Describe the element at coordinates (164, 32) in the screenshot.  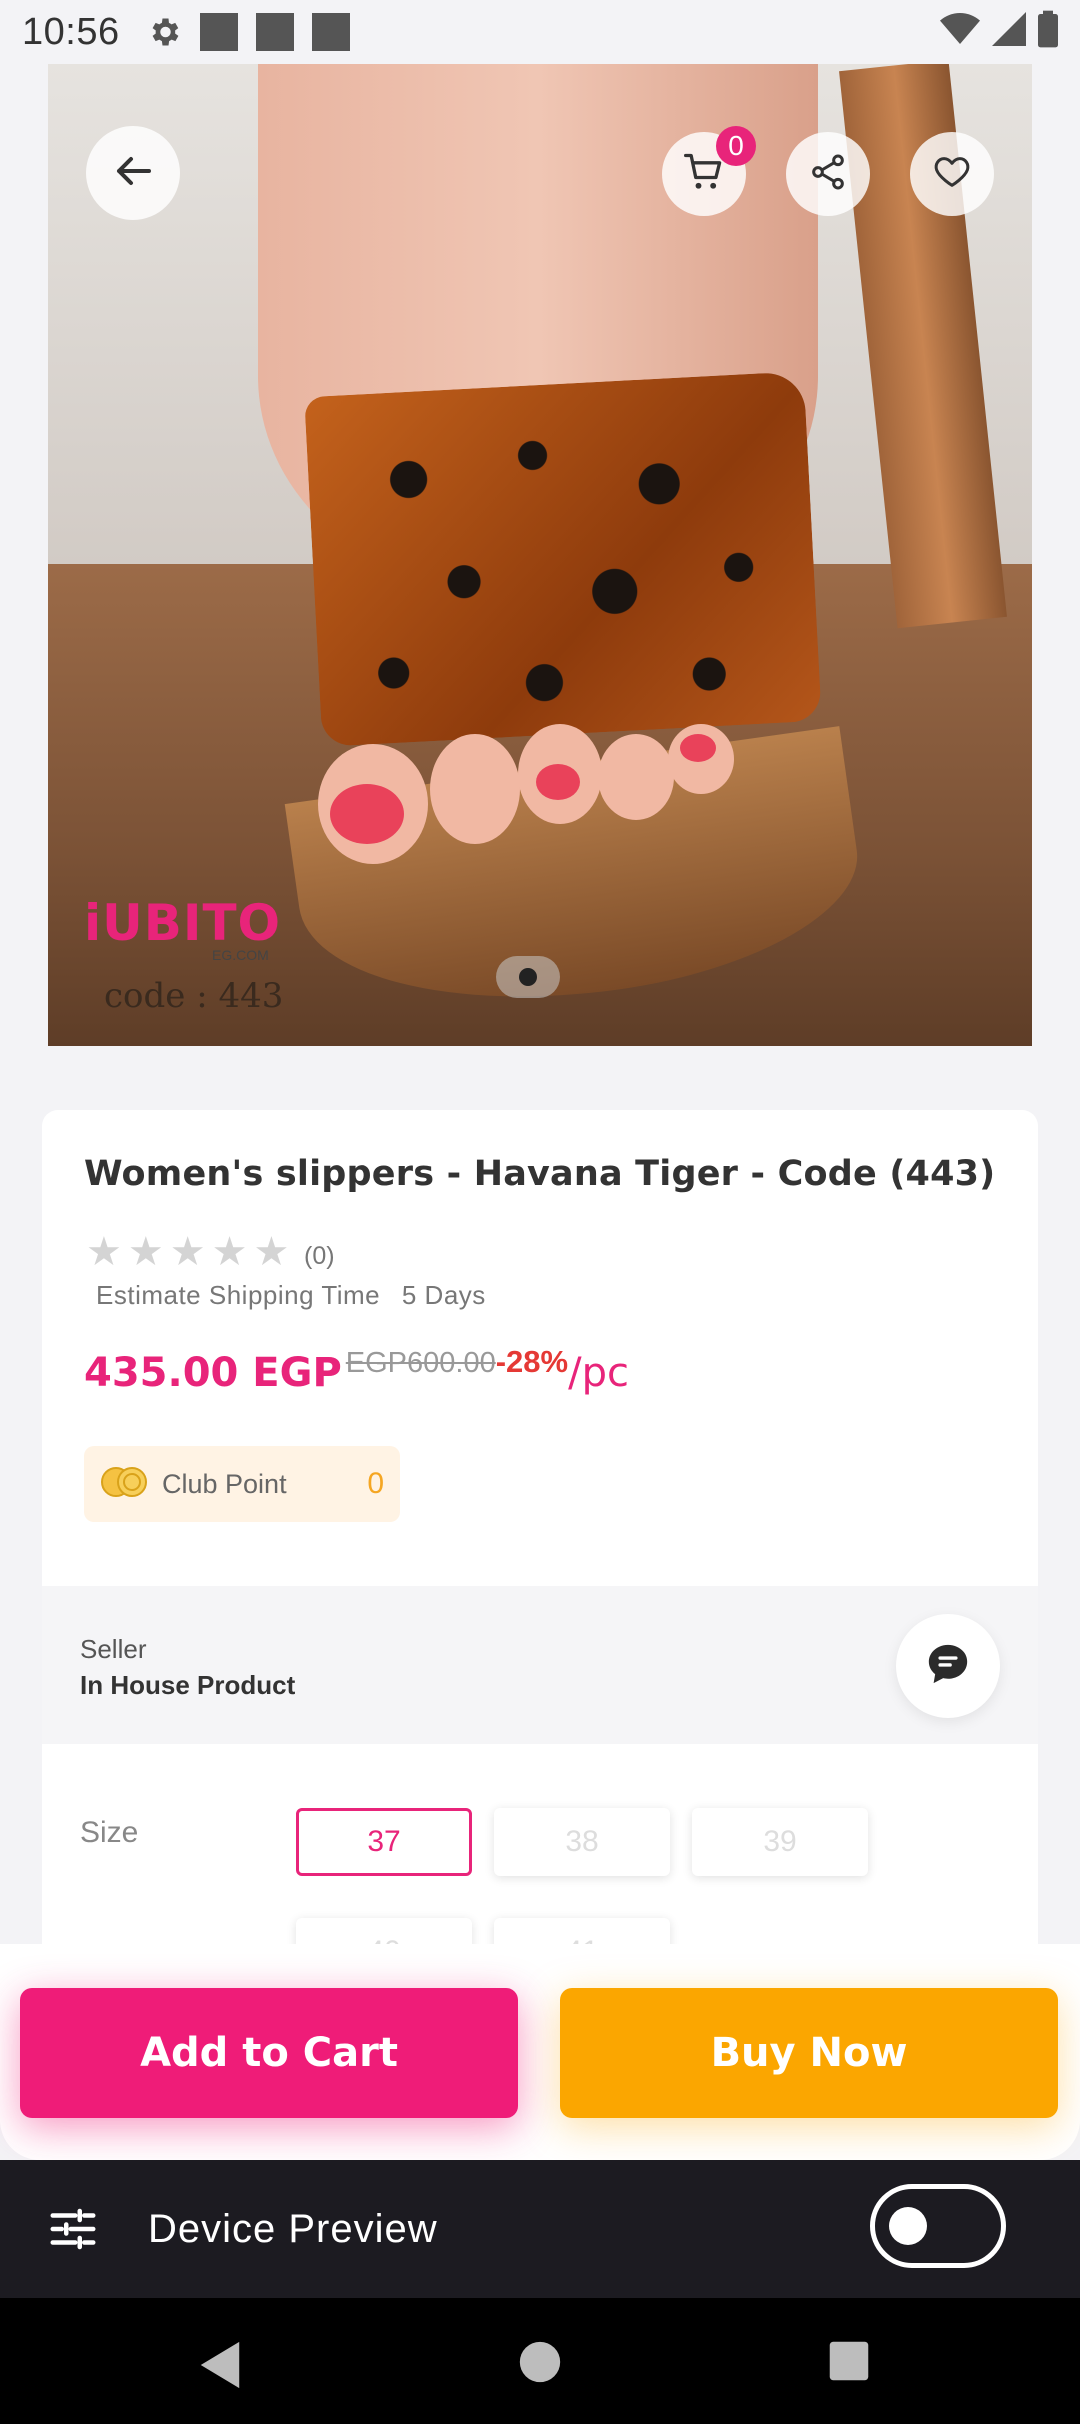
I see `settings-icon` at that location.